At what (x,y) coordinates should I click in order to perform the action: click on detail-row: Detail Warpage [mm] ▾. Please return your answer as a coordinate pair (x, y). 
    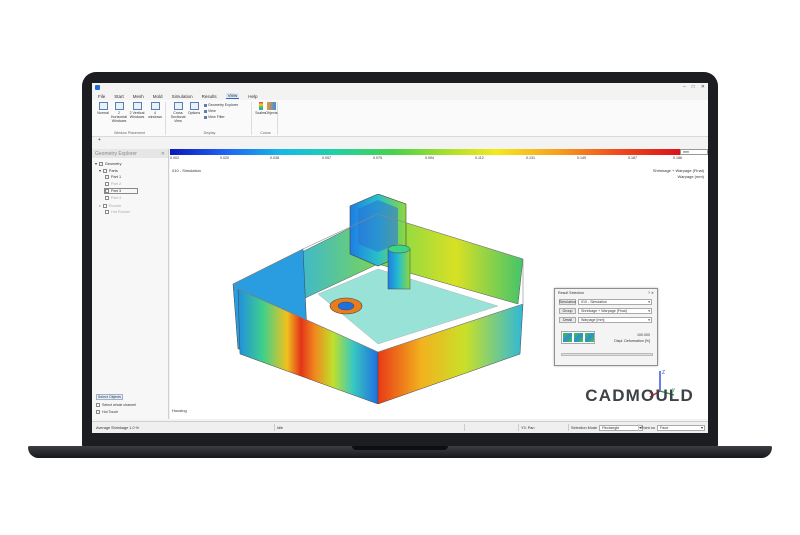
    Looking at the image, I should click on (605, 320).